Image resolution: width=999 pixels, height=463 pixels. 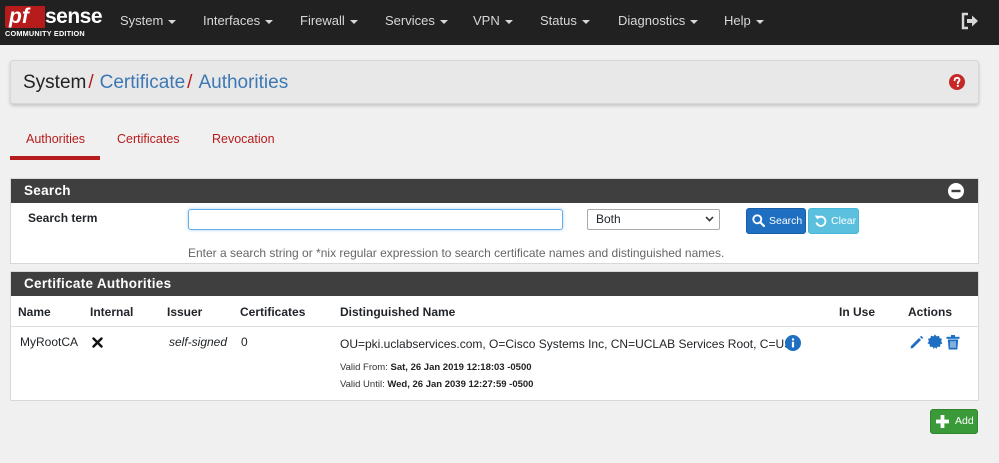 I want to click on nav-menu-vpn: VPN, so click(x=493, y=20).